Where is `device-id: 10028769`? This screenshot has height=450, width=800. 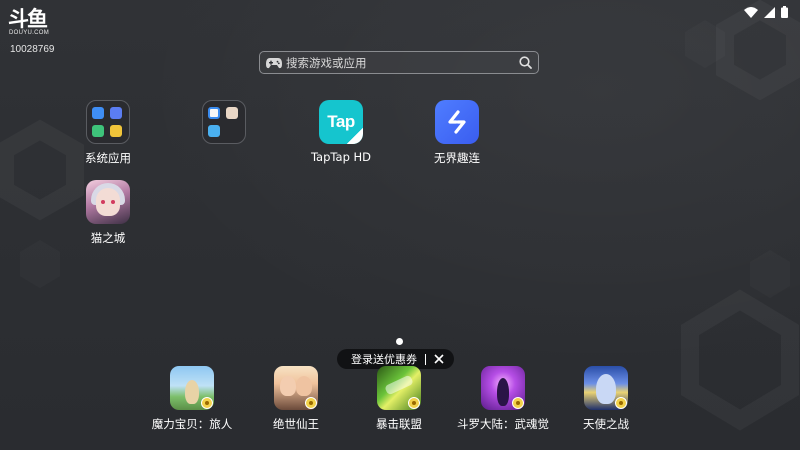 device-id: 10028769 is located at coordinates (32, 49).